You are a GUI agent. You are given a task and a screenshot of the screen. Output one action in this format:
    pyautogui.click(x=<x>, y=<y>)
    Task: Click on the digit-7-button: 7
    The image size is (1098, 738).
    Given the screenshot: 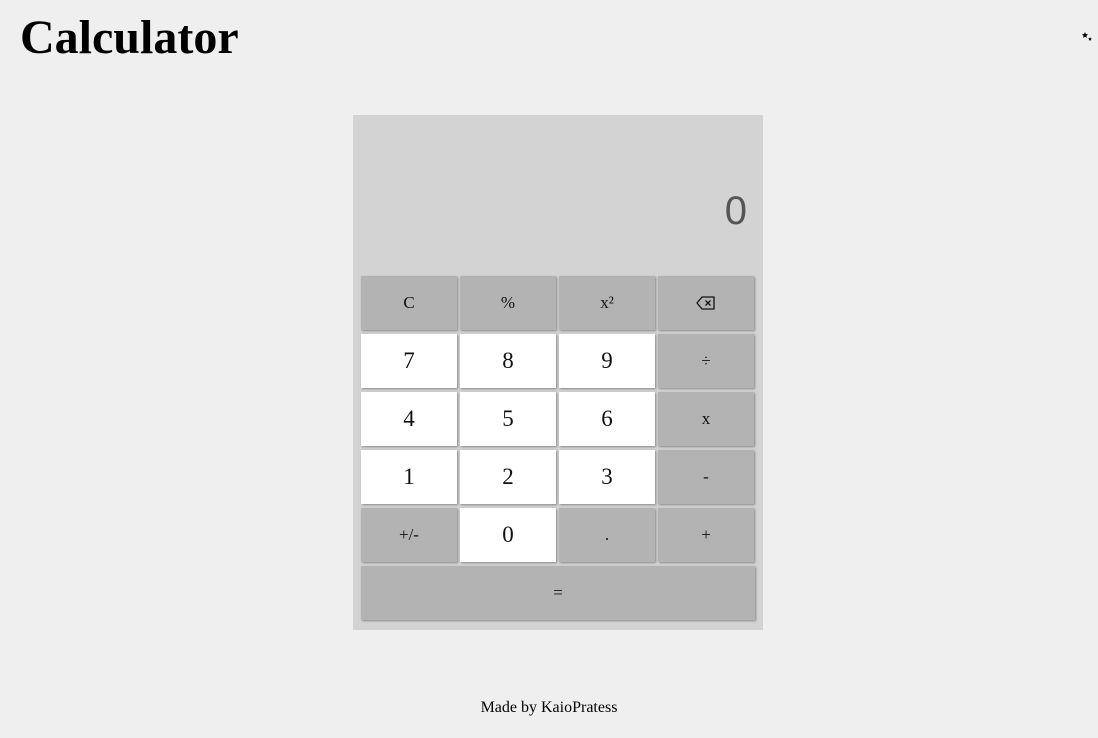 What is the action you would take?
    pyautogui.click(x=409, y=361)
    